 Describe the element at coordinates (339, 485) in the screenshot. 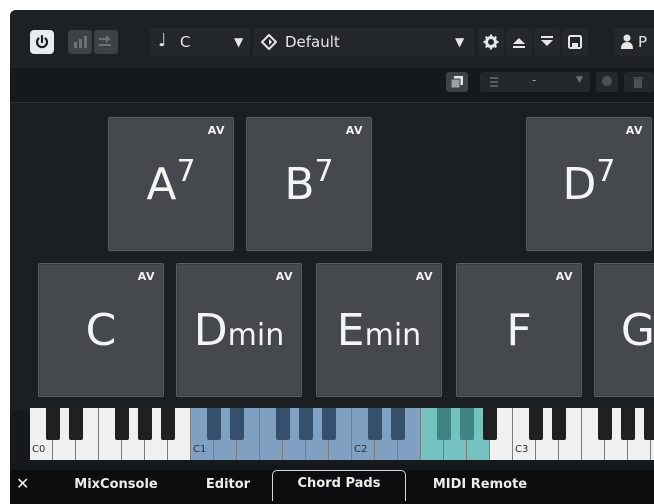

I see `tab-chord-pads: Chord Pads` at that location.